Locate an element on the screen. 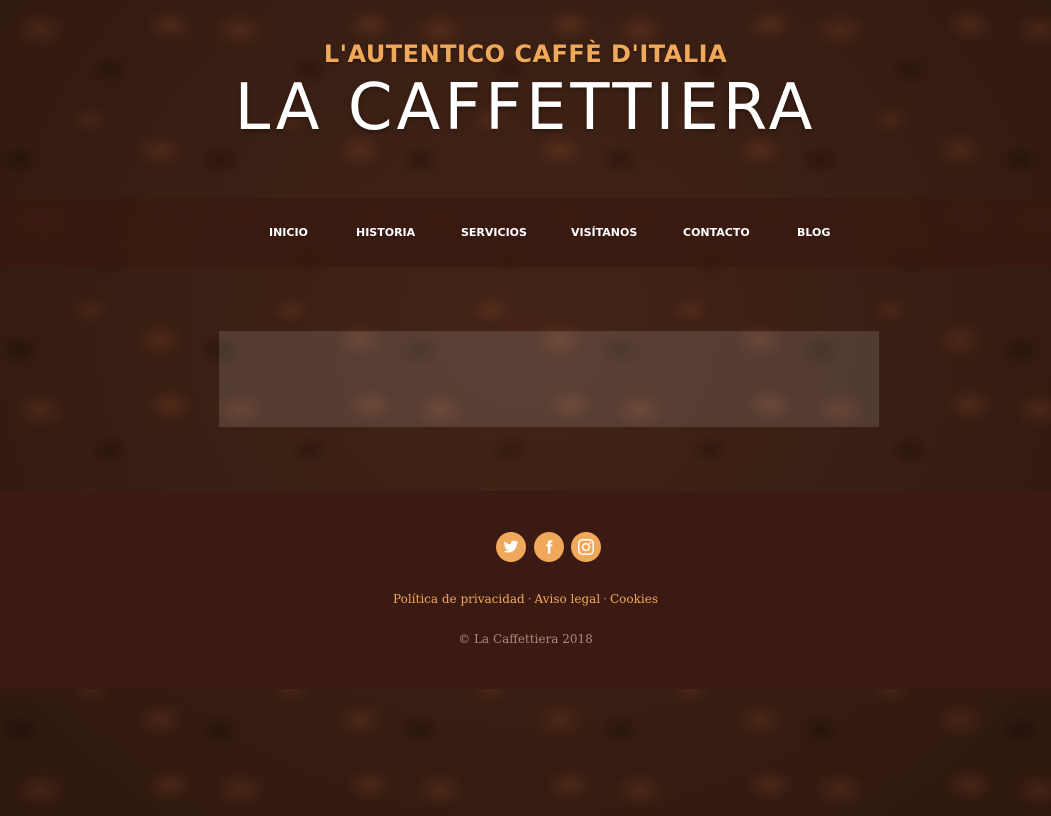 This screenshot has height=816, width=1051. social-links is located at coordinates (525, 547).